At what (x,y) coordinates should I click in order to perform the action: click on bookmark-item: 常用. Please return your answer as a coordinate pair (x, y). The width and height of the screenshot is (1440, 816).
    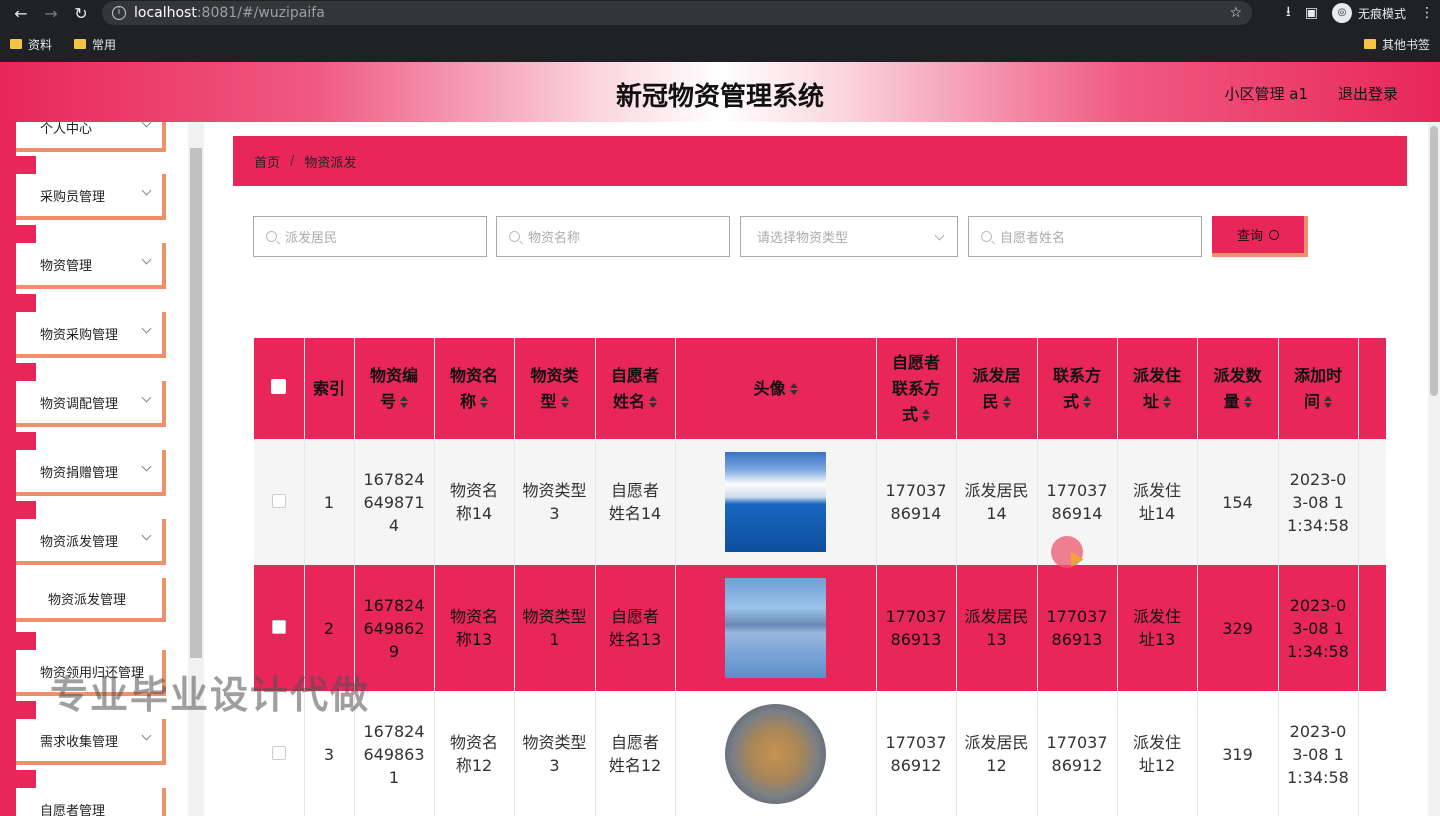
    Looking at the image, I should click on (95, 44).